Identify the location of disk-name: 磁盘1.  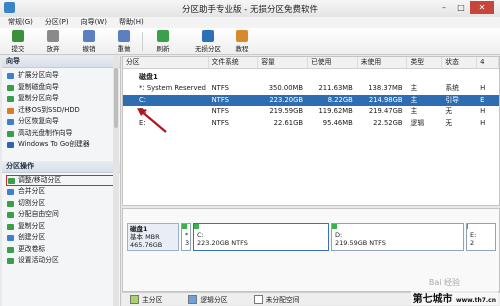
(139, 229).